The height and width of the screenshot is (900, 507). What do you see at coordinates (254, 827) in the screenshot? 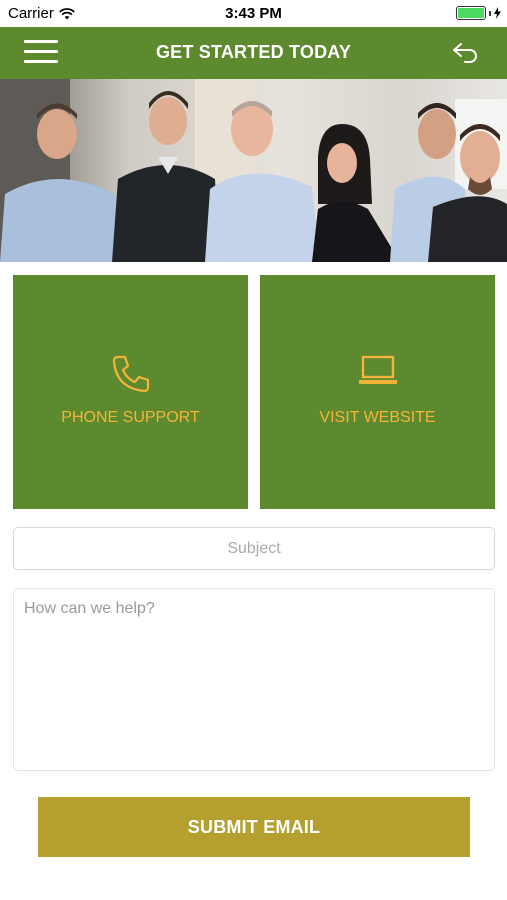
I see `submit-email-button: SUBMIT EMAIL` at bounding box center [254, 827].